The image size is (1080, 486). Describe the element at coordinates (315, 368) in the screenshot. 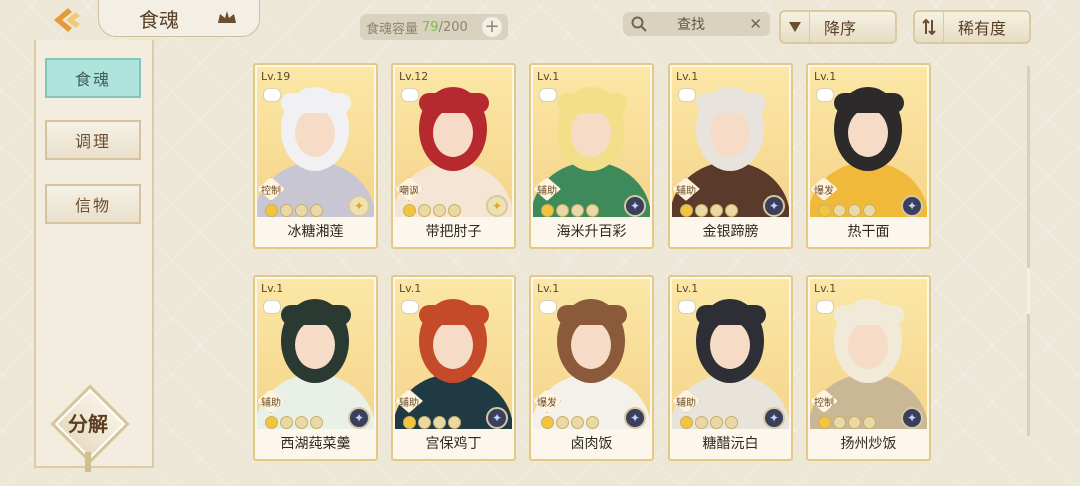

I see `character-card: Lv.1 辅助 ✦ 西湖莼菜羹` at that location.